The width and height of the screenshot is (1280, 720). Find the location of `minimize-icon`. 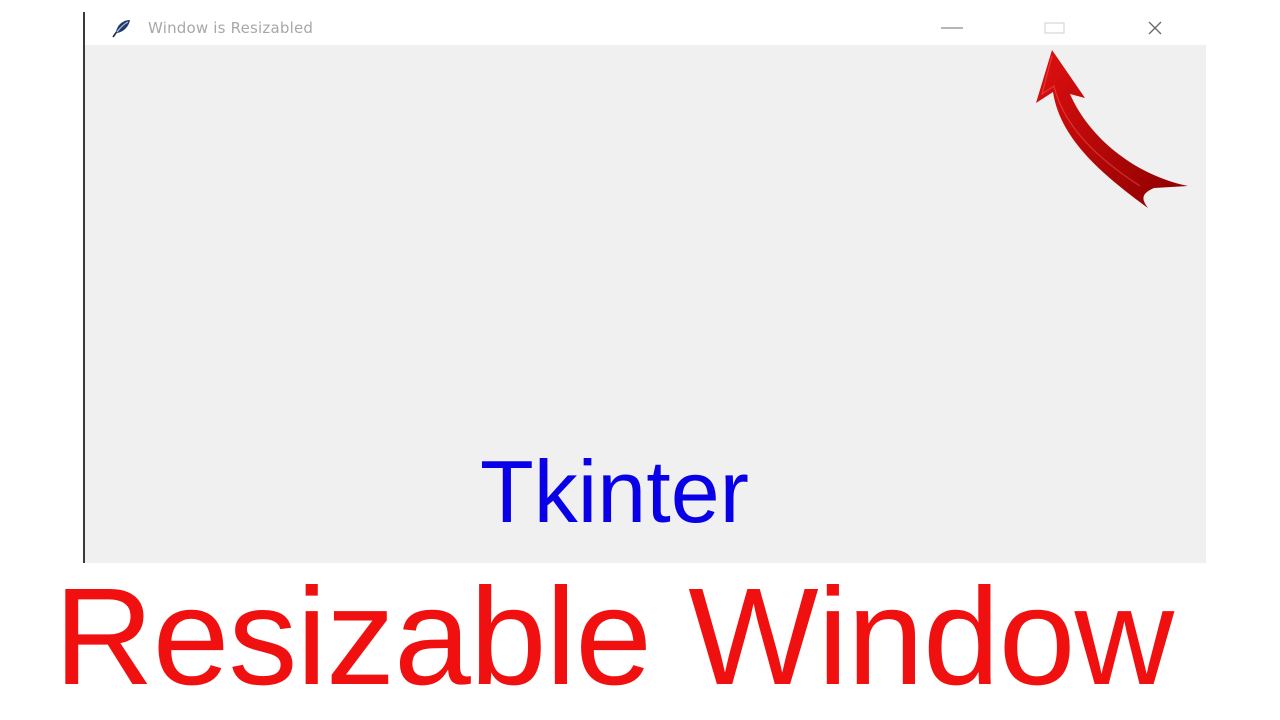

minimize-icon is located at coordinates (952, 28).